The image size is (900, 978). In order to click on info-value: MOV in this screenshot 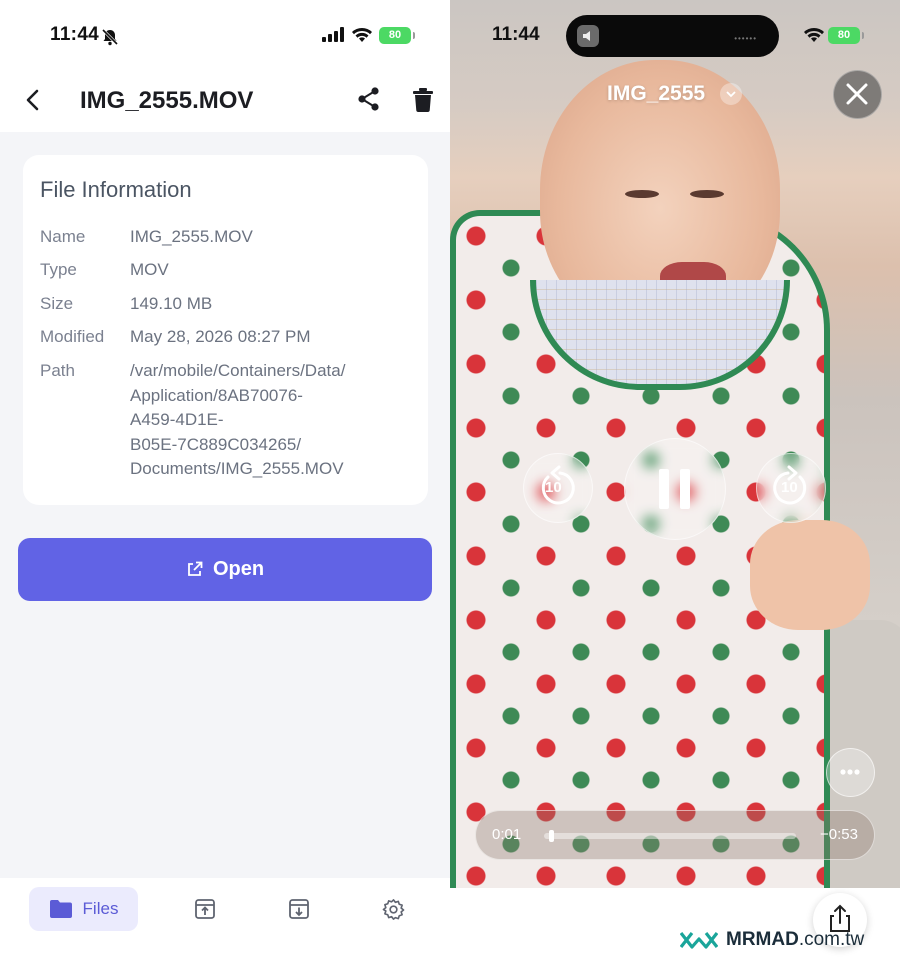, I will do `click(149, 269)`.